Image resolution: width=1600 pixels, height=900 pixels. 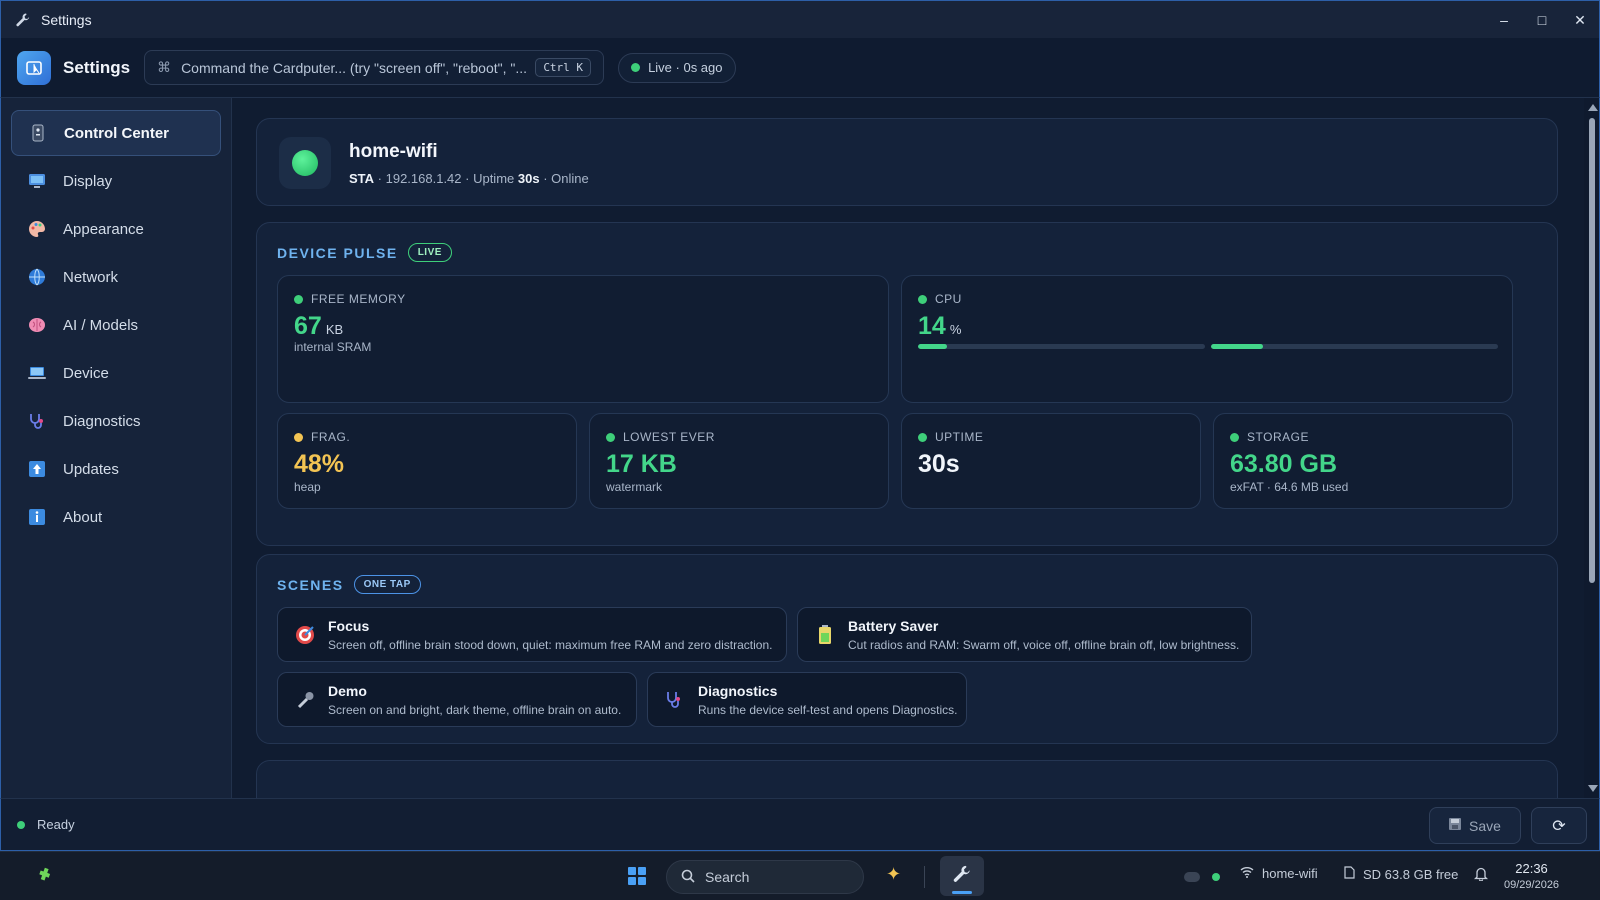 What do you see at coordinates (907, 779) in the screenshot?
I see `next-section-card` at bounding box center [907, 779].